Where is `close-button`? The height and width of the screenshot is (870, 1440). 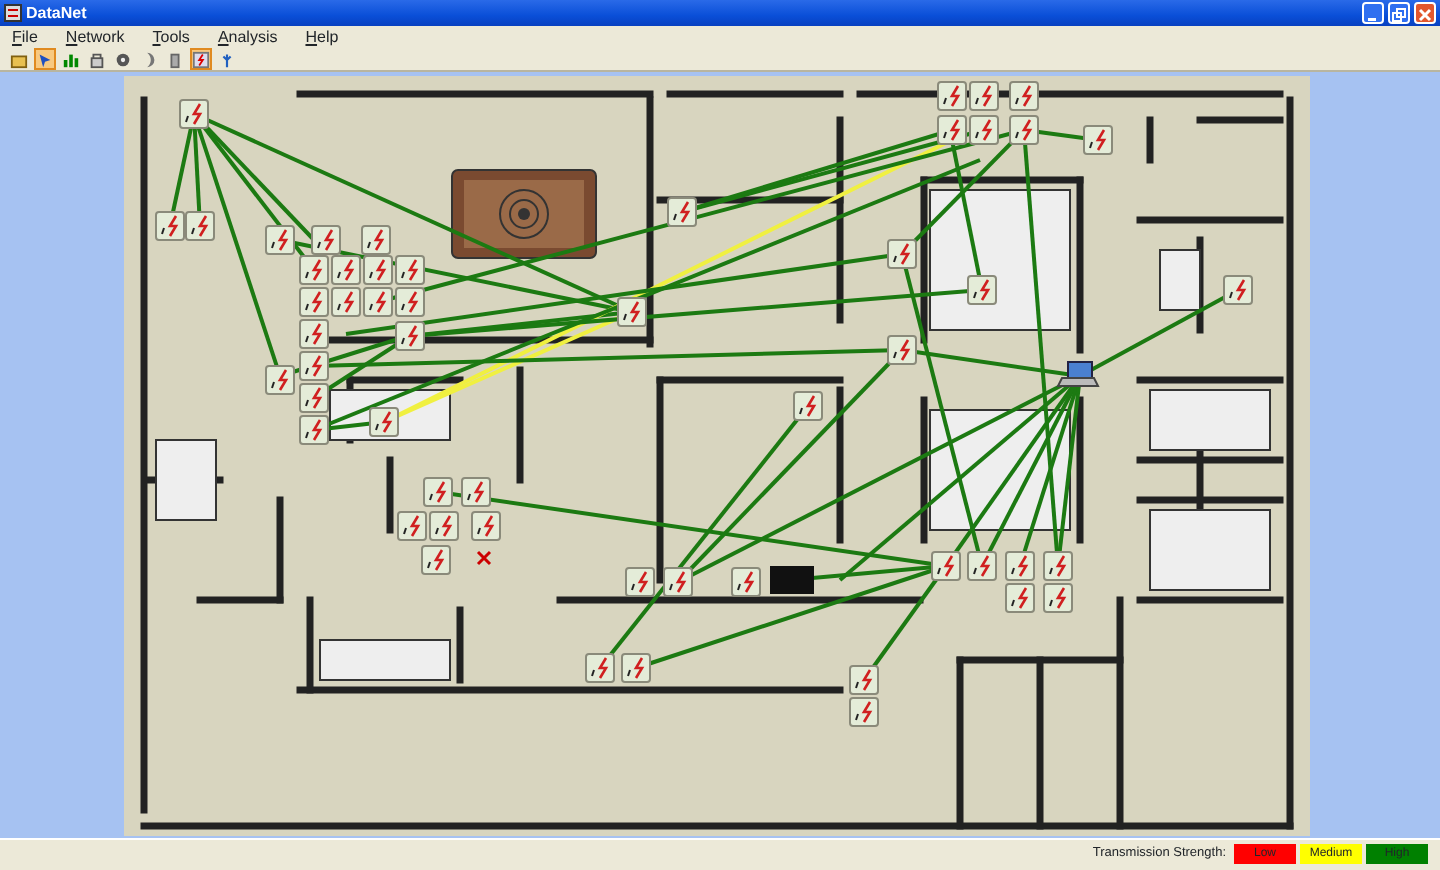
close-button is located at coordinates (1425, 13).